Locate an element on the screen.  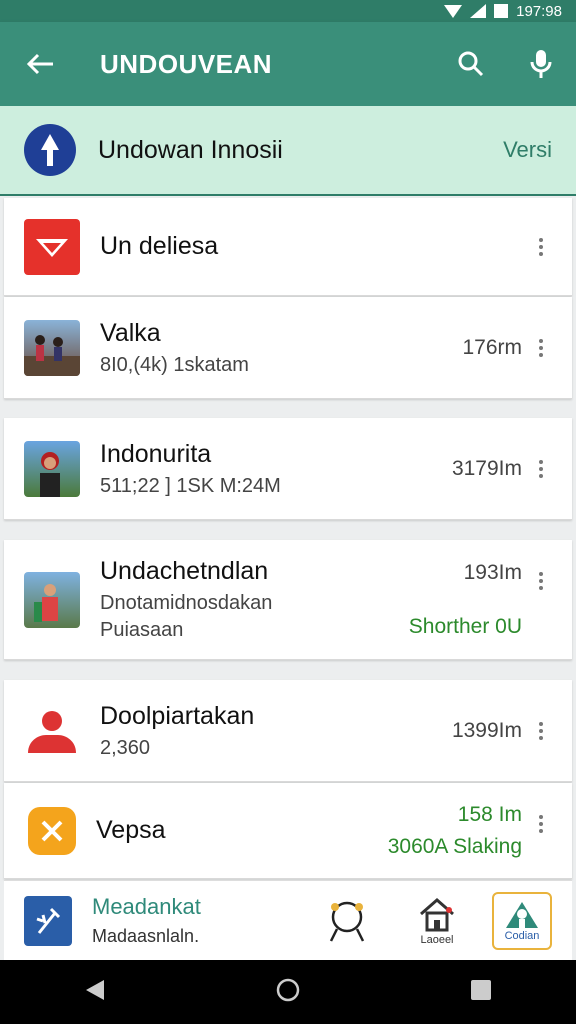
item-title: Valka is located at coordinates (130, 332).